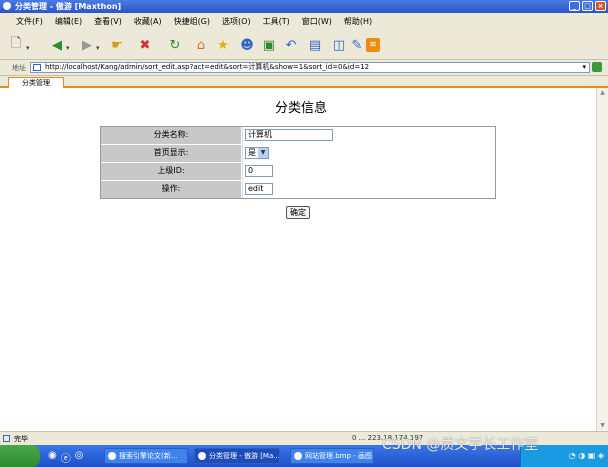 The width and height of the screenshot is (608, 467). I want to click on maxthon-quicklaunch-icon: ◎, so click(79, 457).